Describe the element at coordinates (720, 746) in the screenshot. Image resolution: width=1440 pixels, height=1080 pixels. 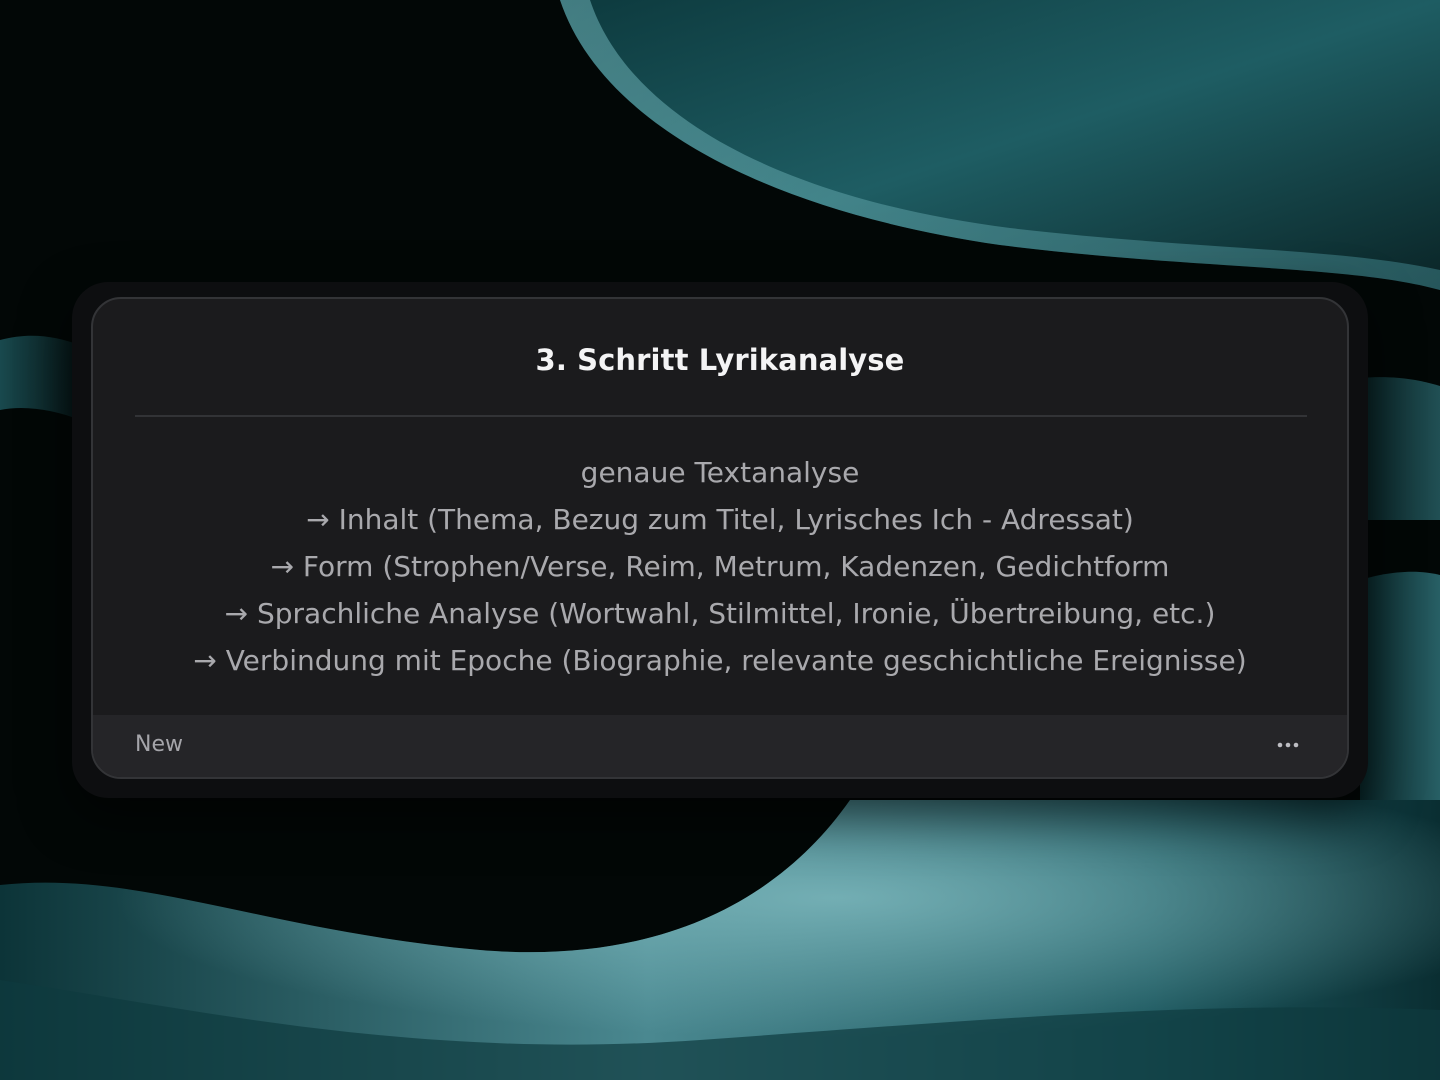
I see `card-footer: New` at that location.